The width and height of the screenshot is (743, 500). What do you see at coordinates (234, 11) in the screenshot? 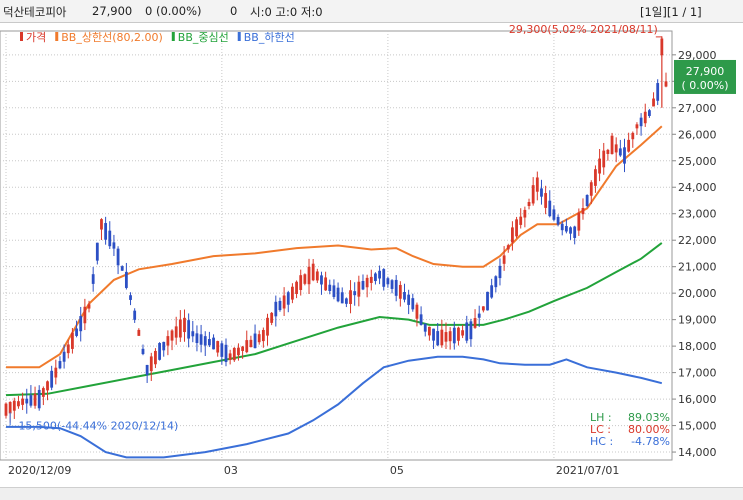
I see `volume: 0` at bounding box center [234, 11].